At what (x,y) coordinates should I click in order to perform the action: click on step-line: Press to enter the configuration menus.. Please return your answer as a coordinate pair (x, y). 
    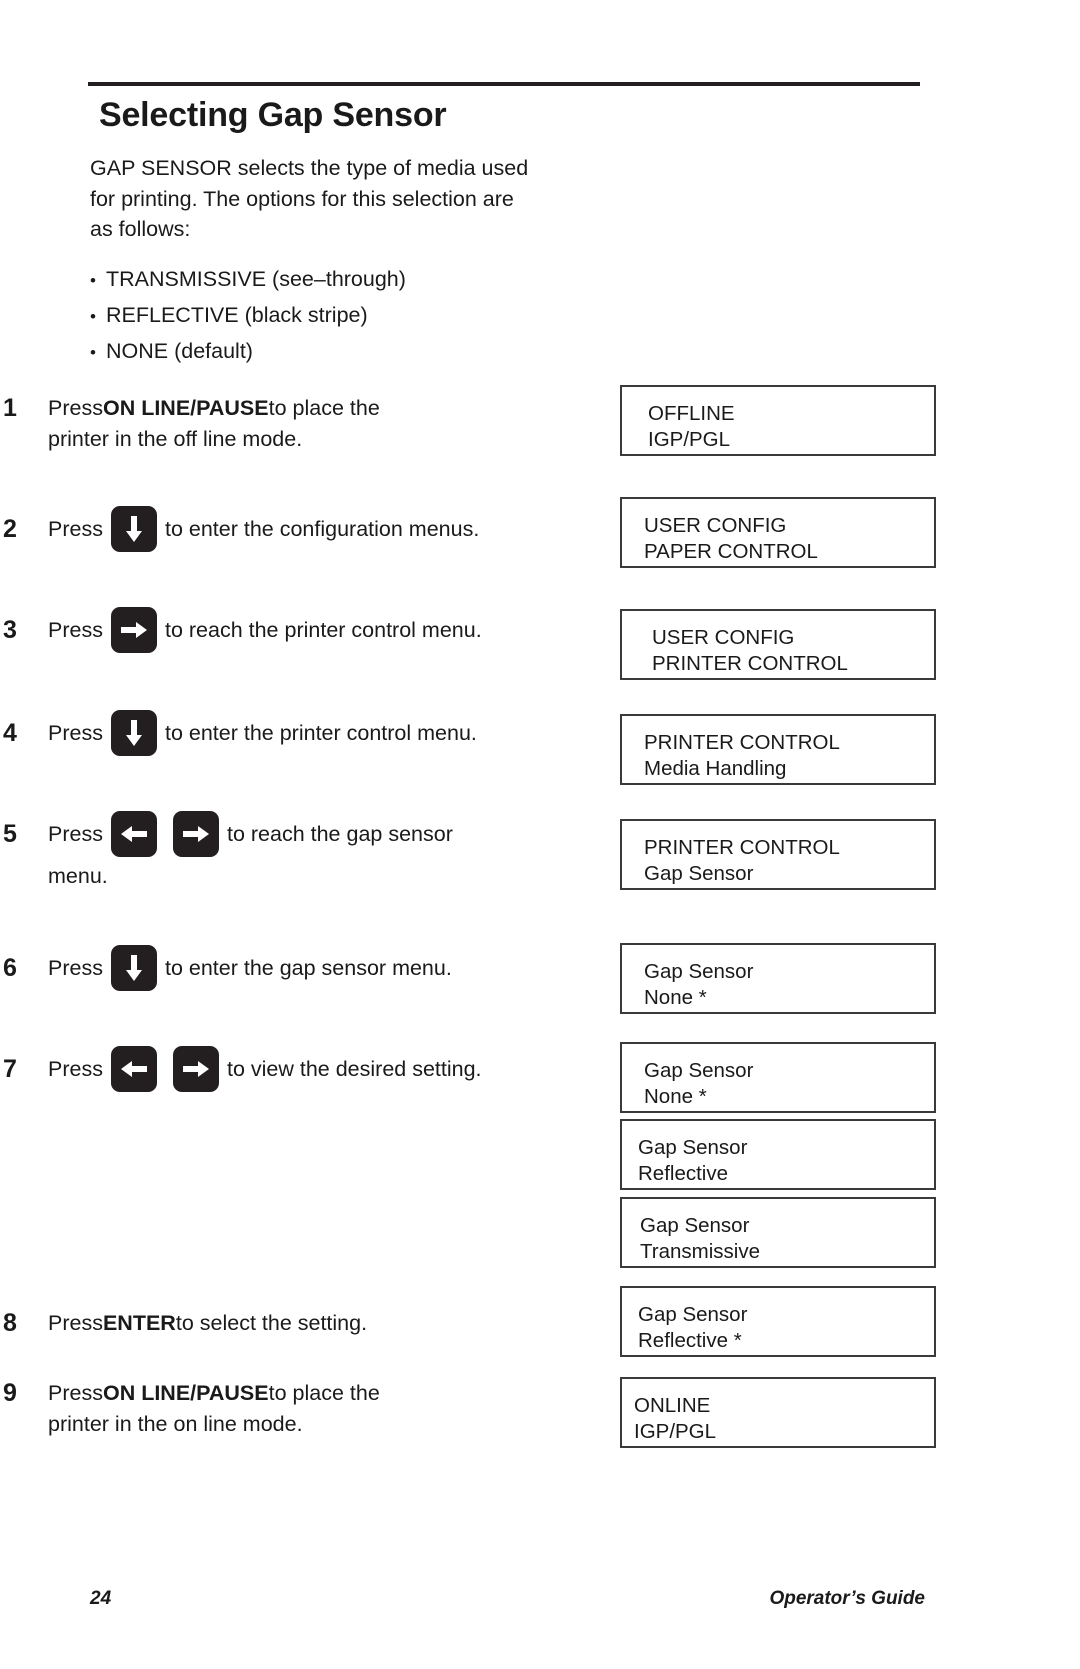
    Looking at the image, I should click on (289, 529).